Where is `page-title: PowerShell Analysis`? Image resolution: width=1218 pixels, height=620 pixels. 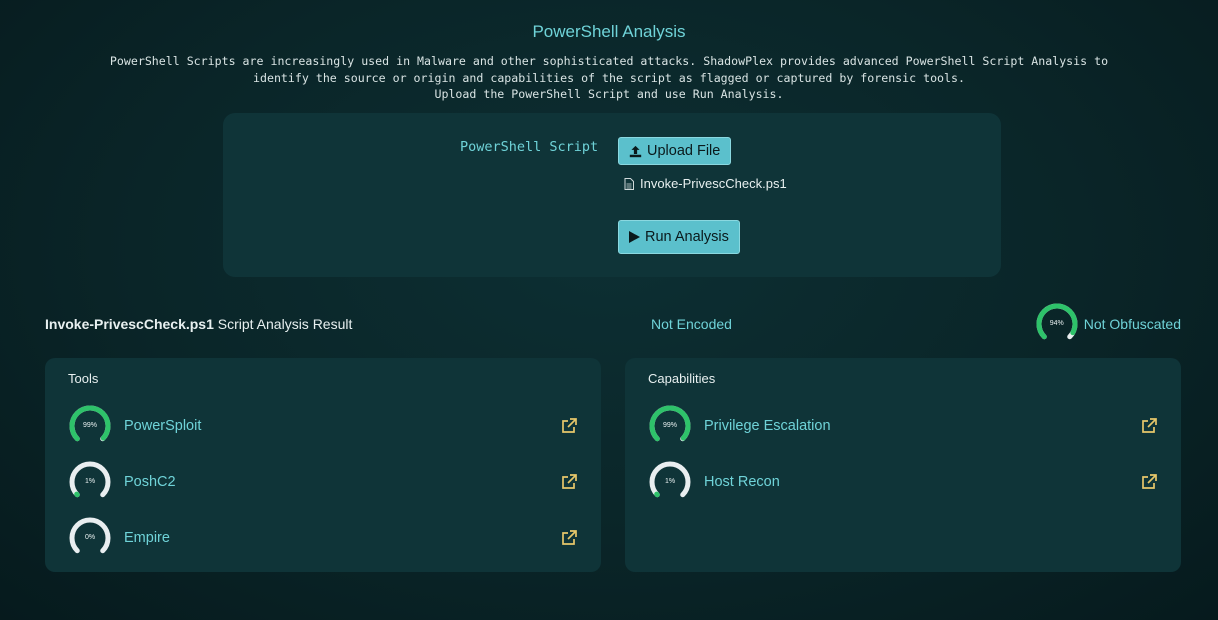 page-title: PowerShell Analysis is located at coordinates (609, 31).